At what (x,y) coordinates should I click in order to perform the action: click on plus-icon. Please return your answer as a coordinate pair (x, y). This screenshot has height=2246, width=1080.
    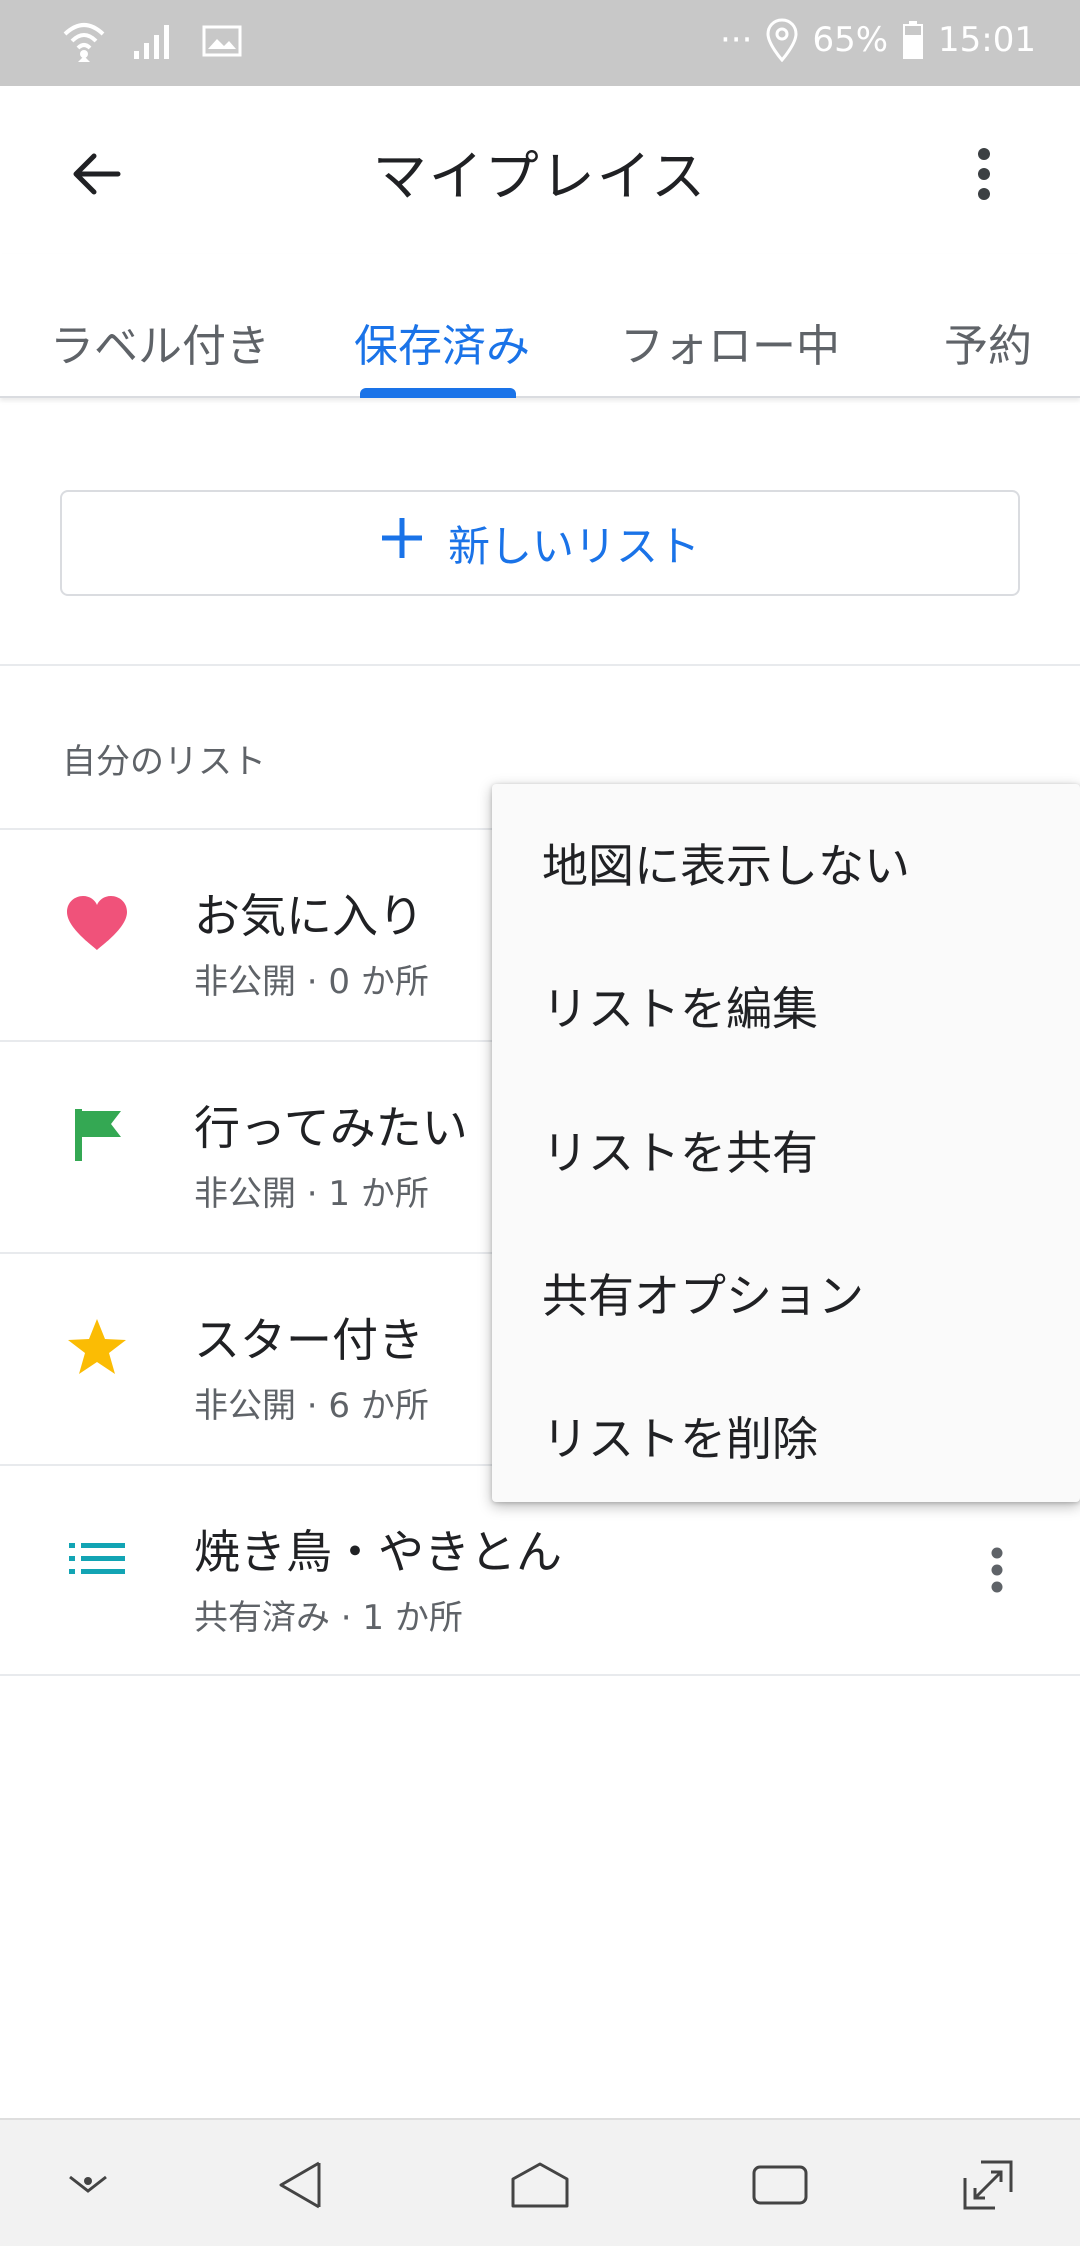
    Looking at the image, I should click on (402, 543).